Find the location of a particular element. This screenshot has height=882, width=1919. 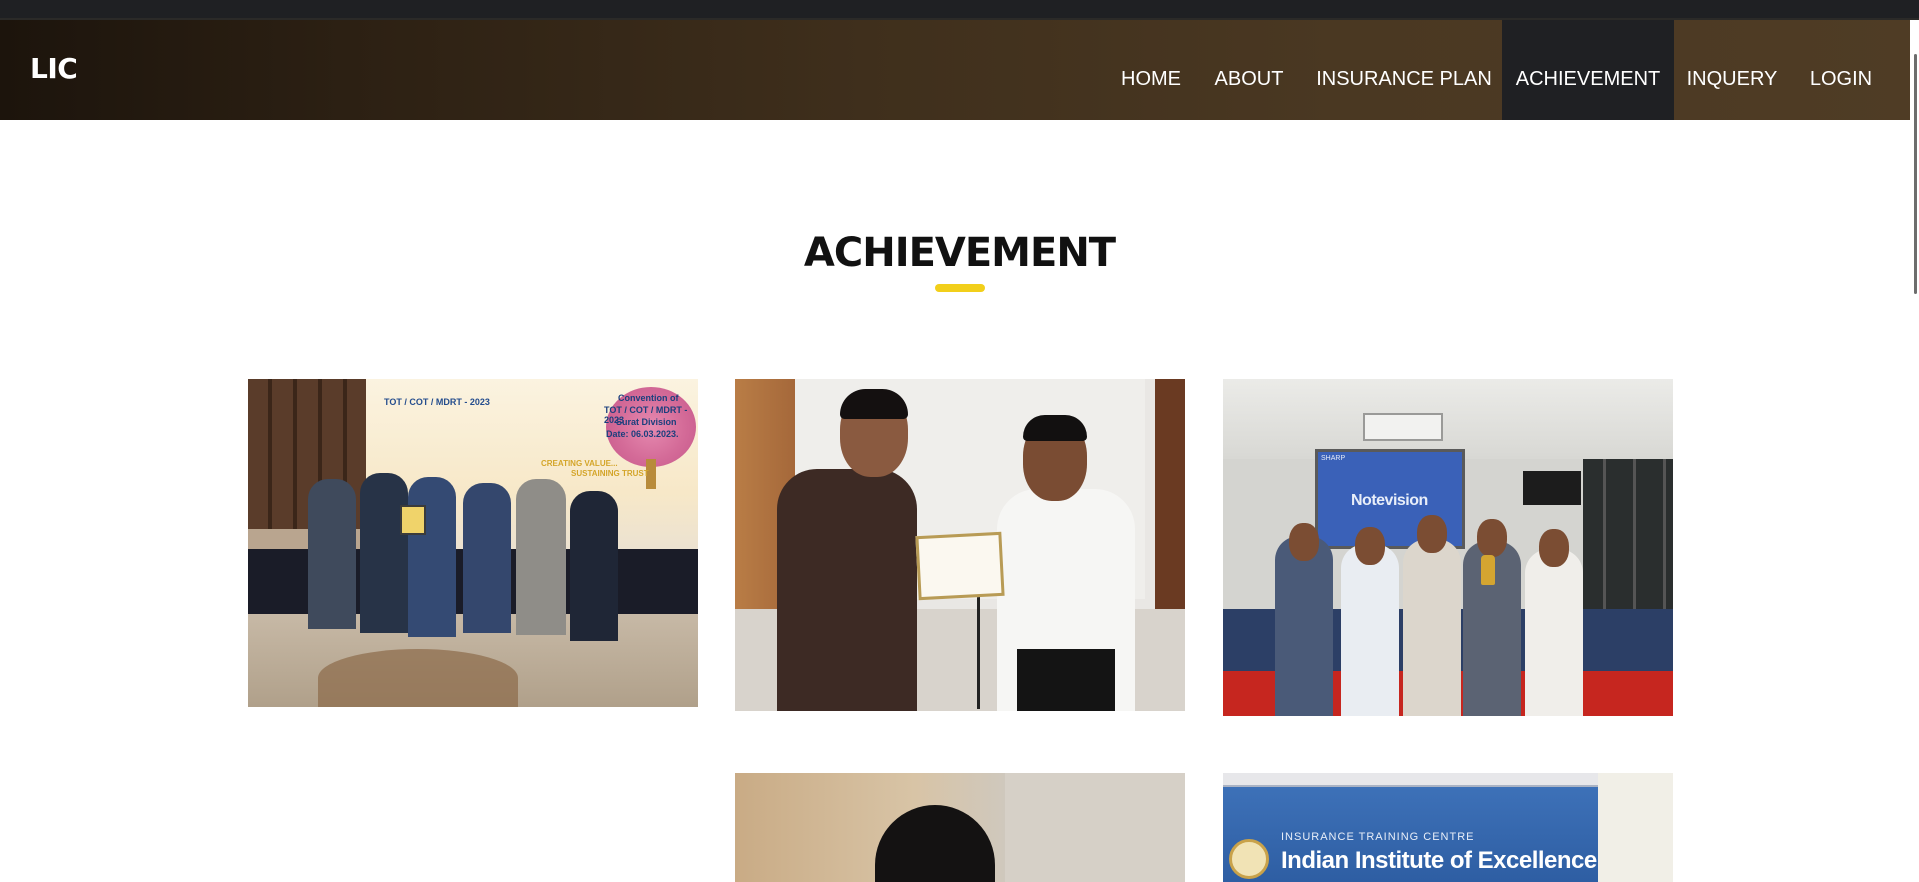

achievement-photo-3: SHARP Notevision is located at coordinates (1448, 547).